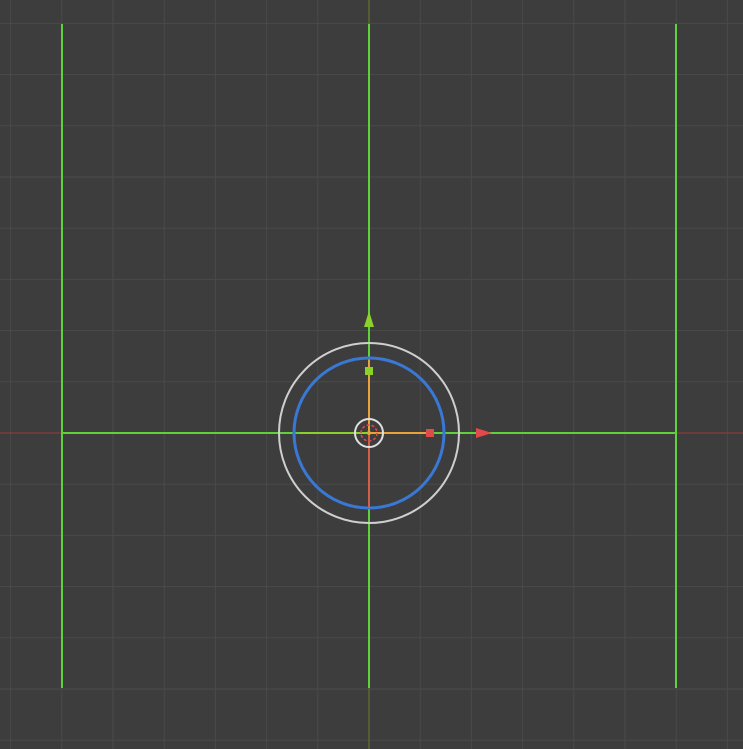  I want to click on move-x-arrow-icon, so click(484, 433).